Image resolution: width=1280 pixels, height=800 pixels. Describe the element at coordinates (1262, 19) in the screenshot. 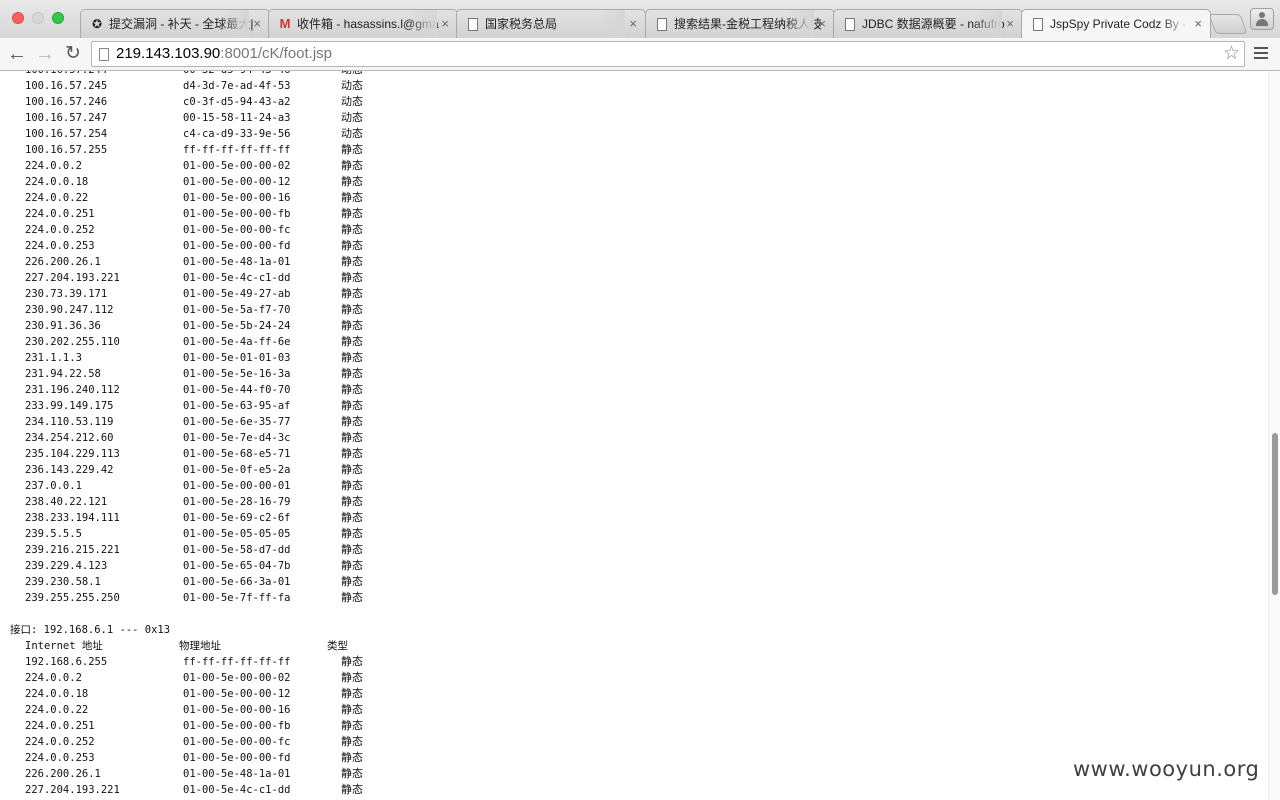

I see `profile-icon` at that location.